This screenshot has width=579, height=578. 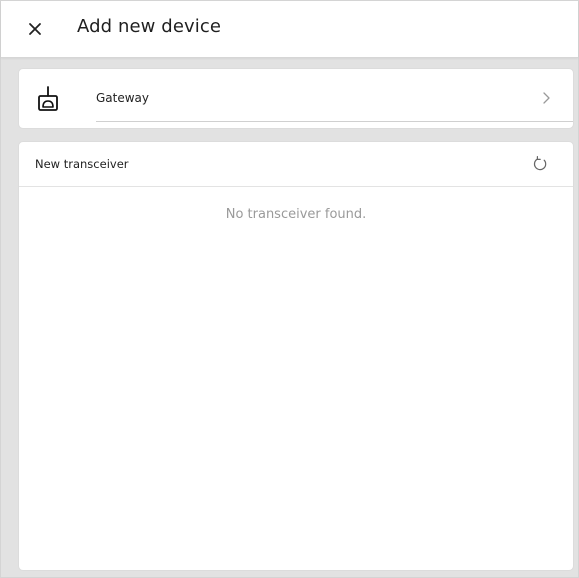 What do you see at coordinates (296, 214) in the screenshot?
I see `empty-state-message: No transceiver found.` at bounding box center [296, 214].